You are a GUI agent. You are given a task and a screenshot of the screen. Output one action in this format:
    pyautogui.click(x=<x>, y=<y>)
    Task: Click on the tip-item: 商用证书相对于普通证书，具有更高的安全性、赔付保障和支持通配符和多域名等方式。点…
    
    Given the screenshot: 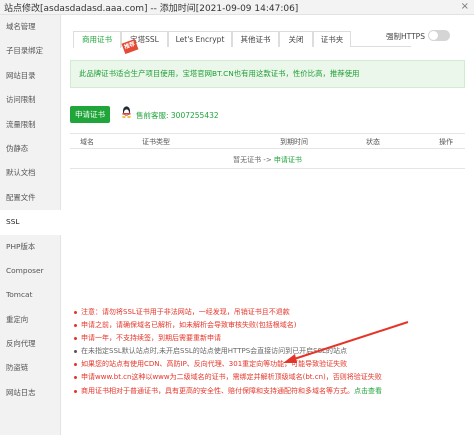 What is the action you would take?
    pyautogui.click(x=270, y=391)
    